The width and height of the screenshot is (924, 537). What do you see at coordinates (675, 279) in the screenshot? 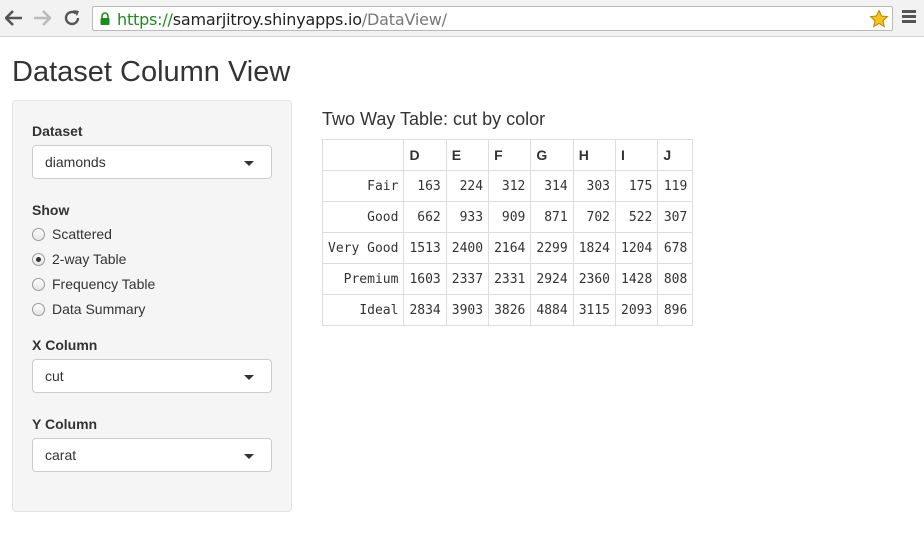
I see `table-cell: 808` at bounding box center [675, 279].